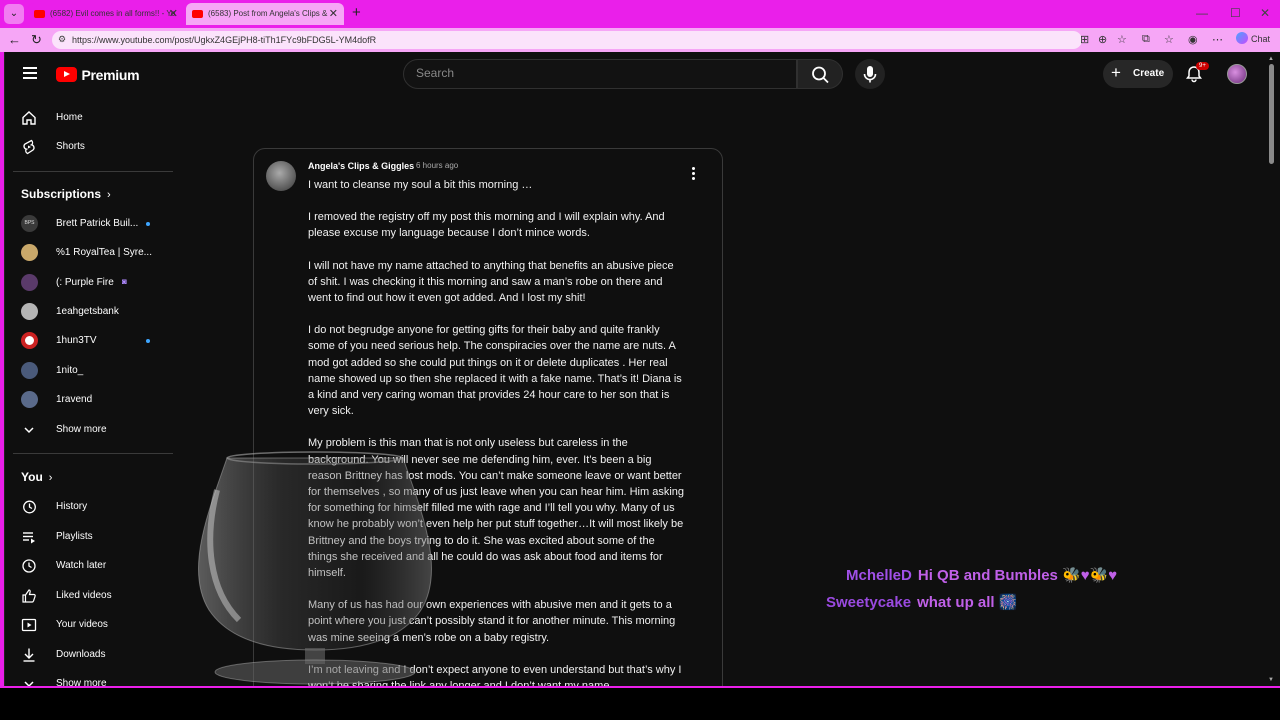 This screenshot has width=1280, height=720. Describe the element at coordinates (93, 453) in the screenshot. I see `sidebar-divider` at that location.